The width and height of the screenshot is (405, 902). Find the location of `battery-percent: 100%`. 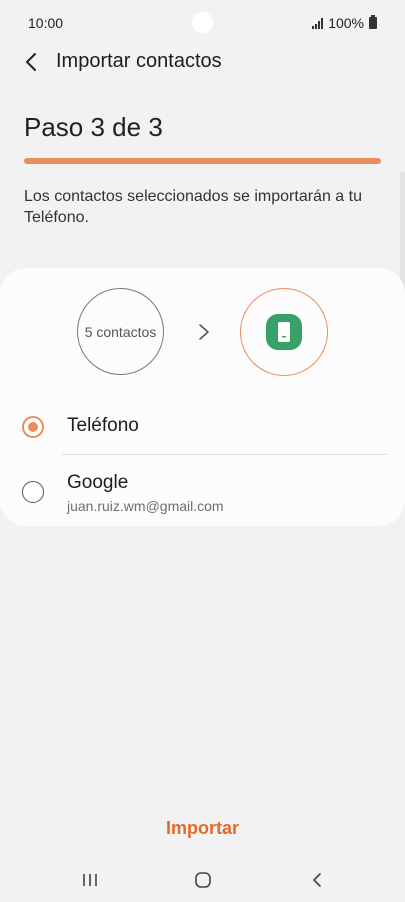

battery-percent: 100% is located at coordinates (346, 23).